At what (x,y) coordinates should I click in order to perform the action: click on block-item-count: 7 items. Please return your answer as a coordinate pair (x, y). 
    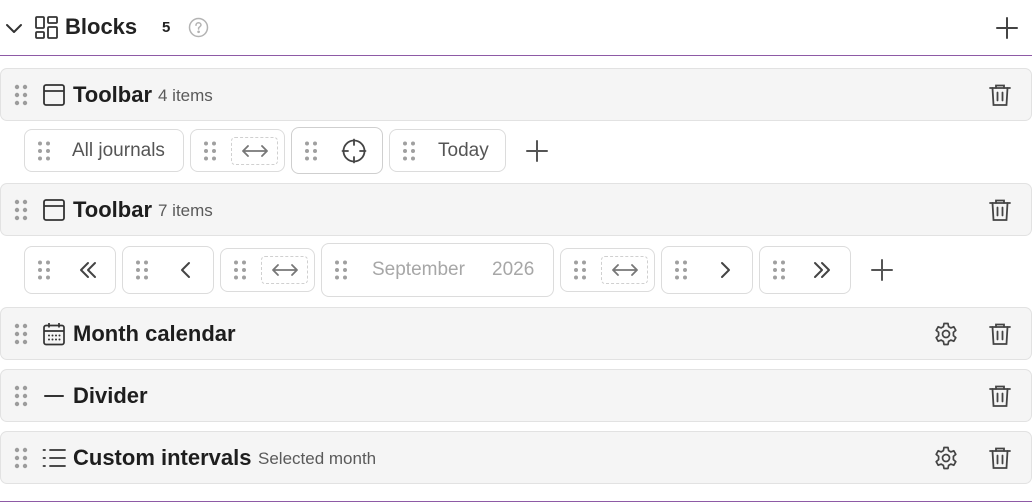
    Looking at the image, I should click on (185, 210).